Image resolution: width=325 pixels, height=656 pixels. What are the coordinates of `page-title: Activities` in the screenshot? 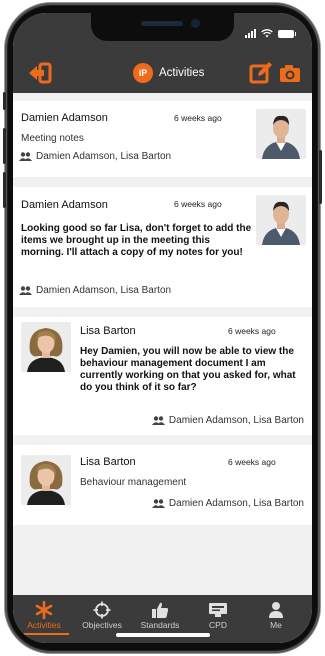 It's located at (182, 73).